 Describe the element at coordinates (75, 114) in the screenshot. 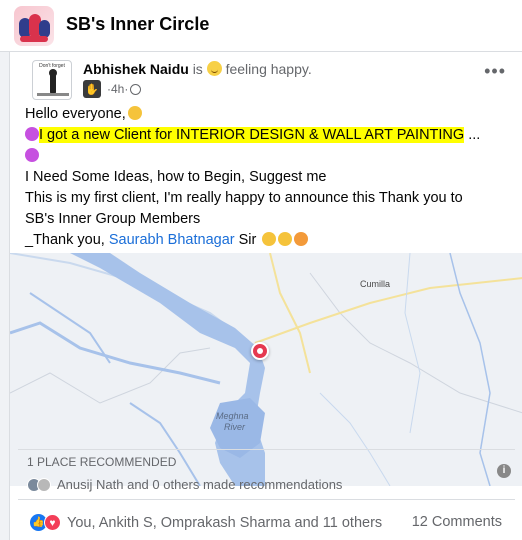

I see `post-line-1: Hello everyone,` at that location.